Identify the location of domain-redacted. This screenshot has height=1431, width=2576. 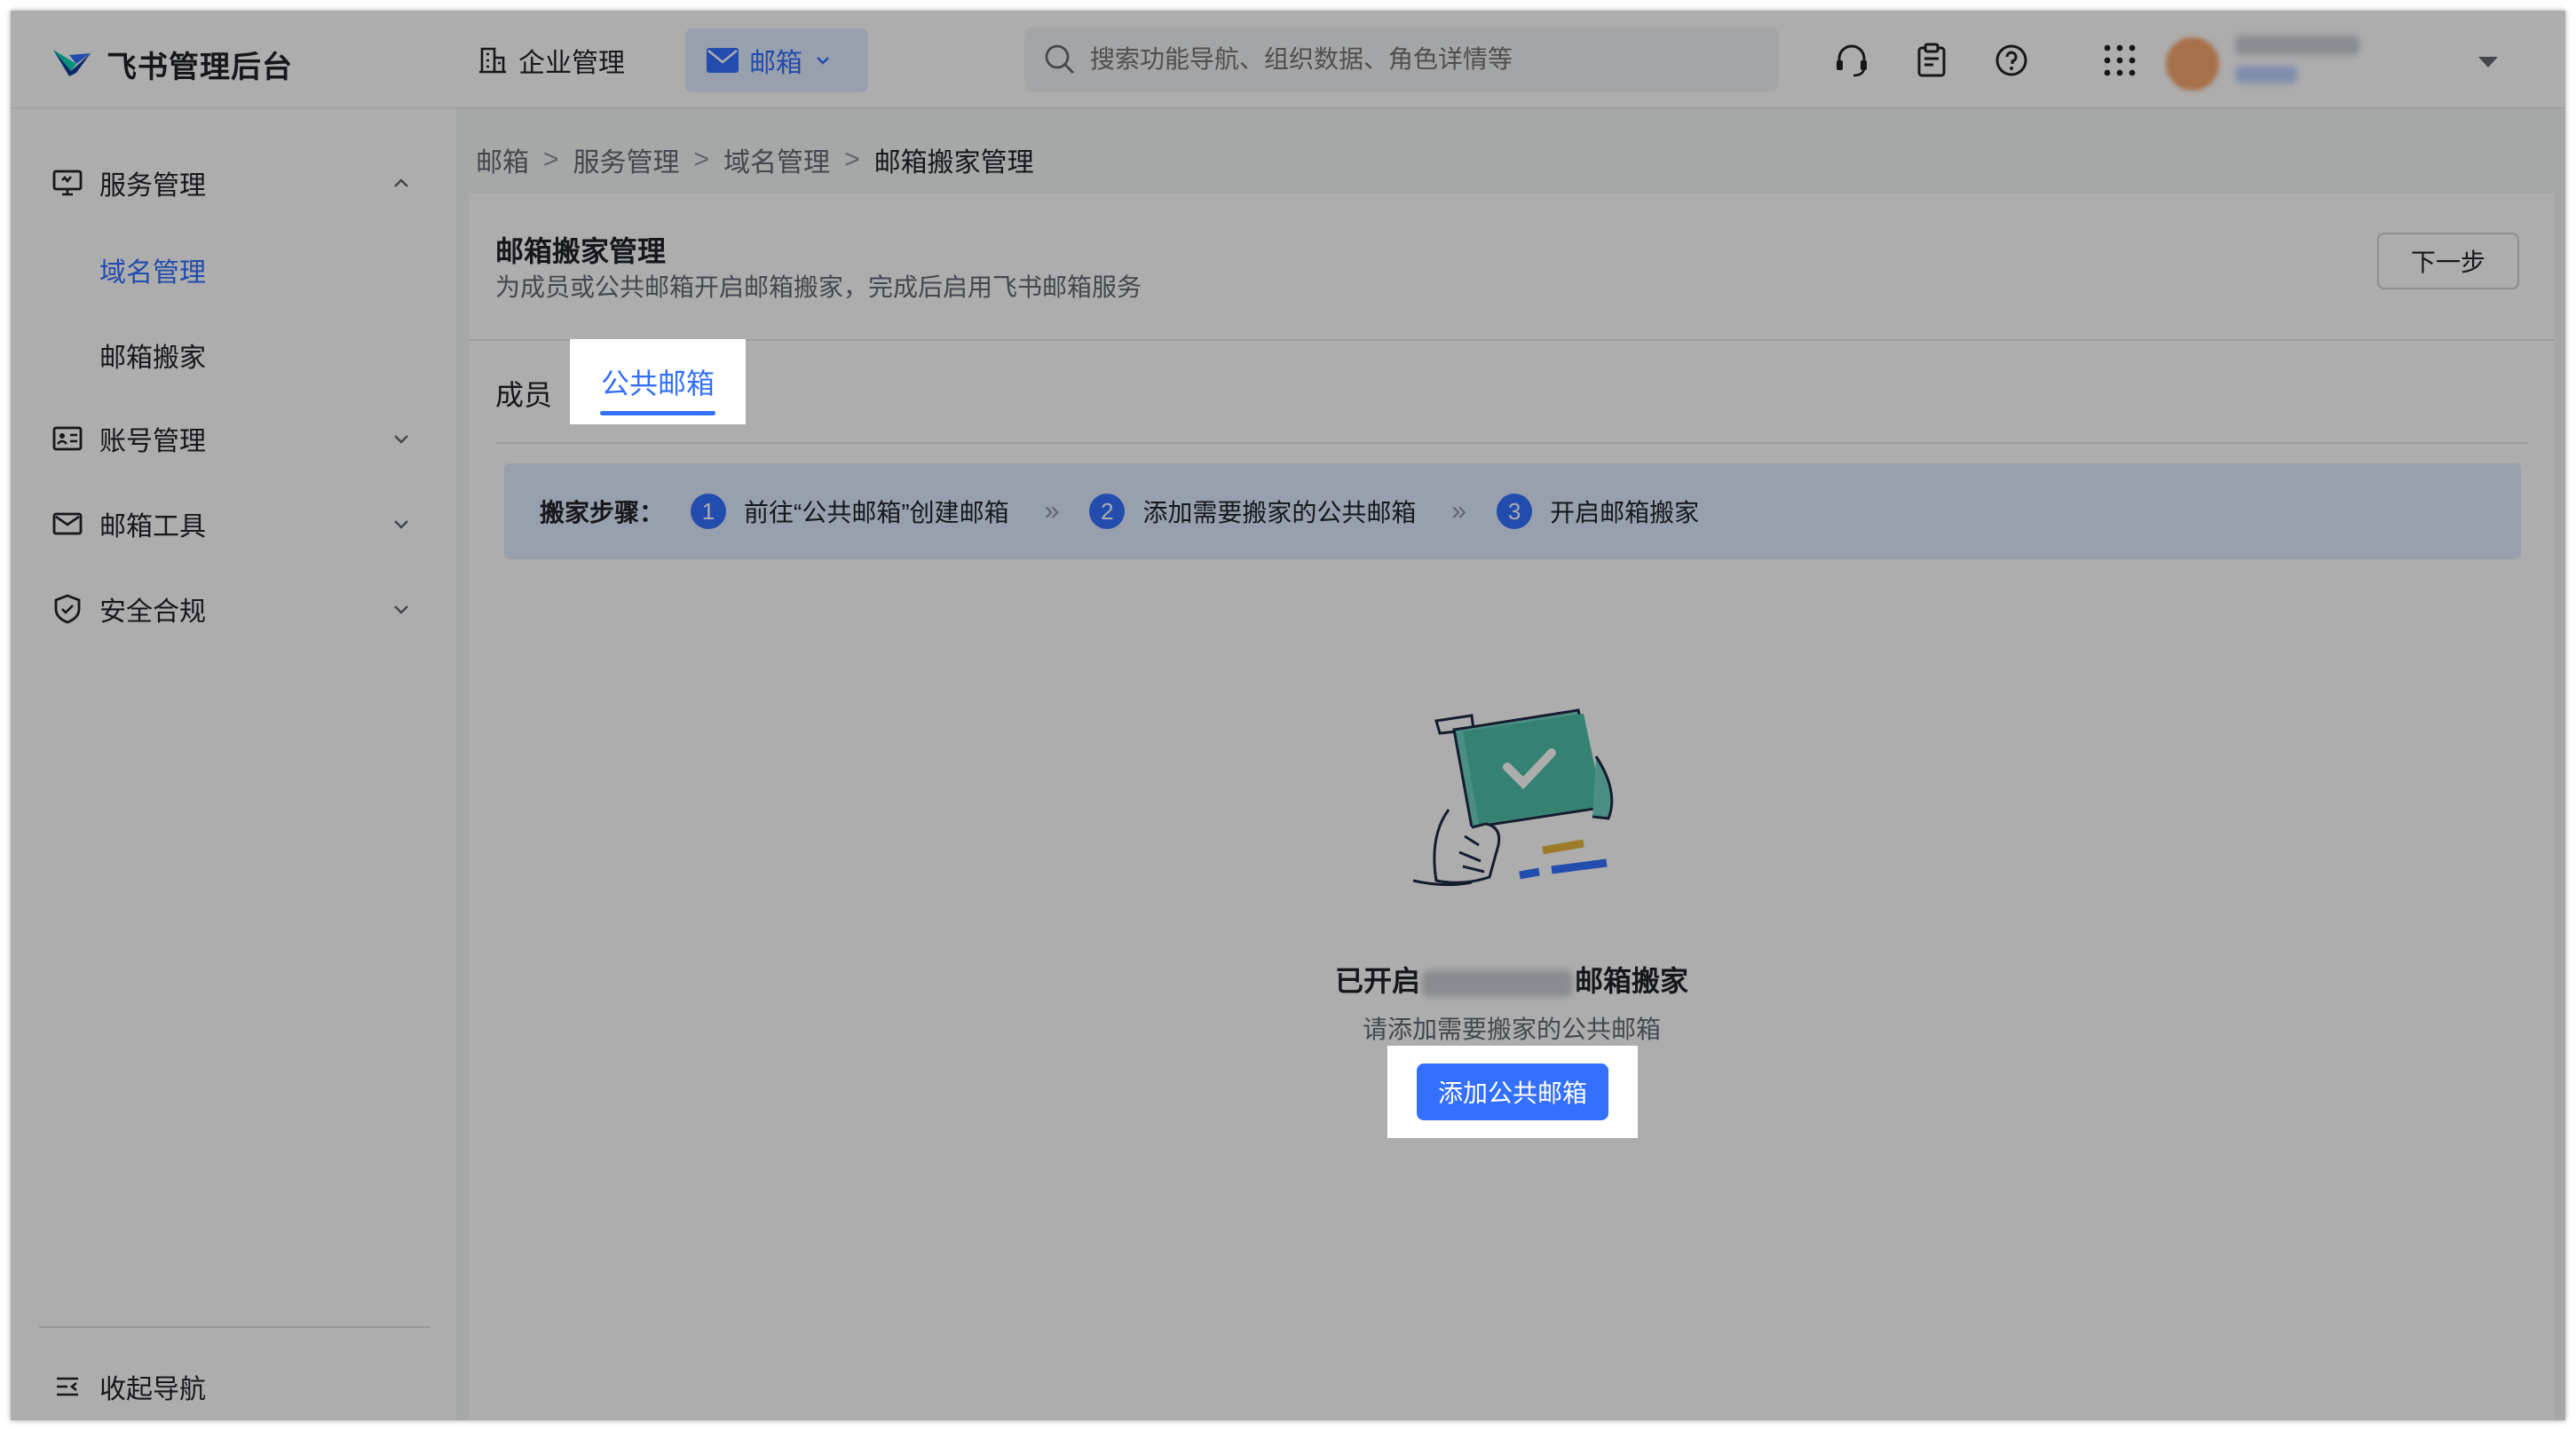
(1497, 983).